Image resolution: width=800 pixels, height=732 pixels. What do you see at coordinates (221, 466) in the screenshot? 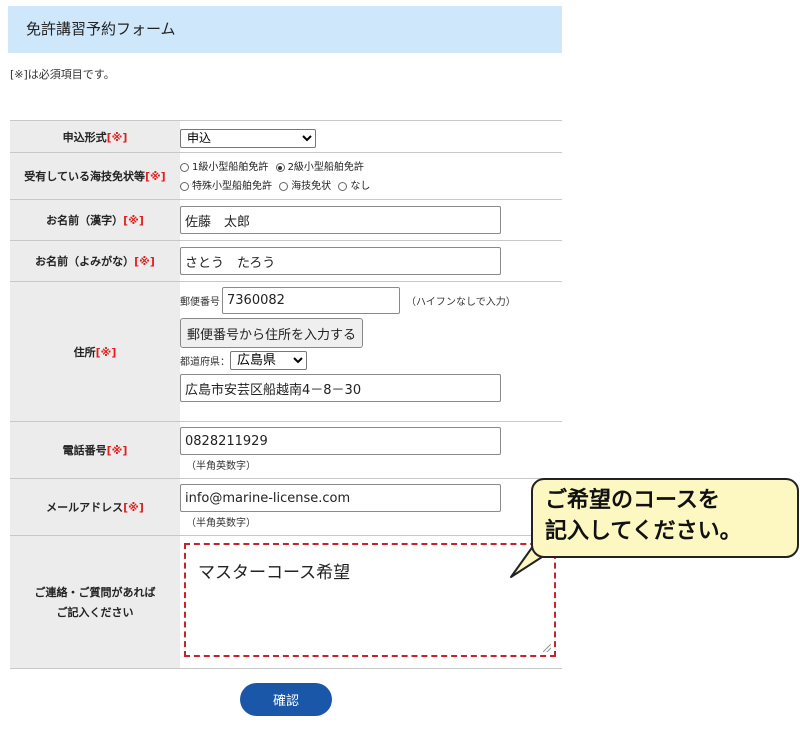
I see `phone-hint: （半角英数字）` at bounding box center [221, 466].